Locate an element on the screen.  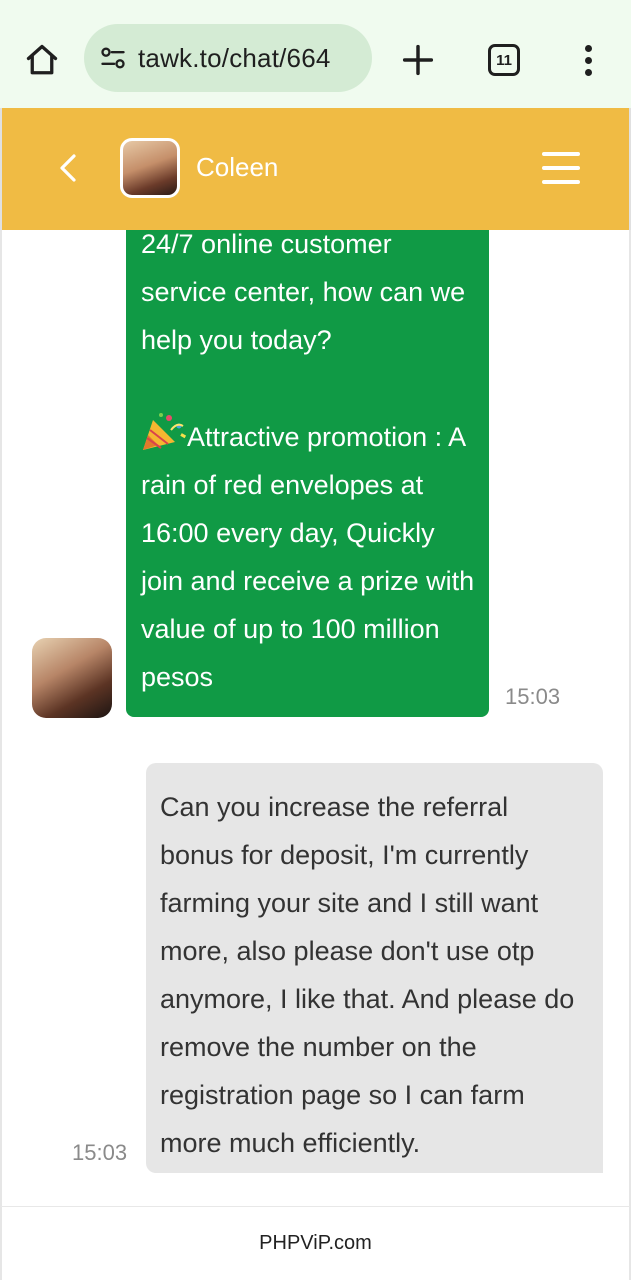
tab-count: 11 is located at coordinates (504, 60).